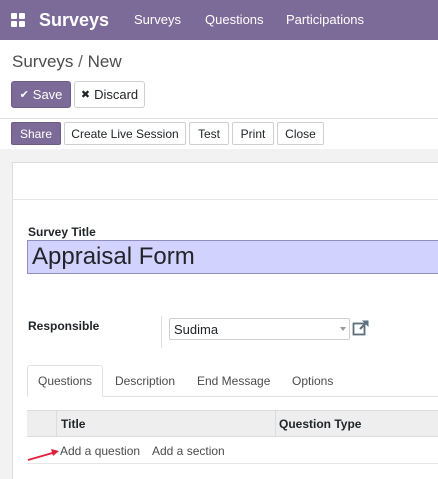 Image resolution: width=438 pixels, height=479 pixels. I want to click on column-separator, so click(275, 423).